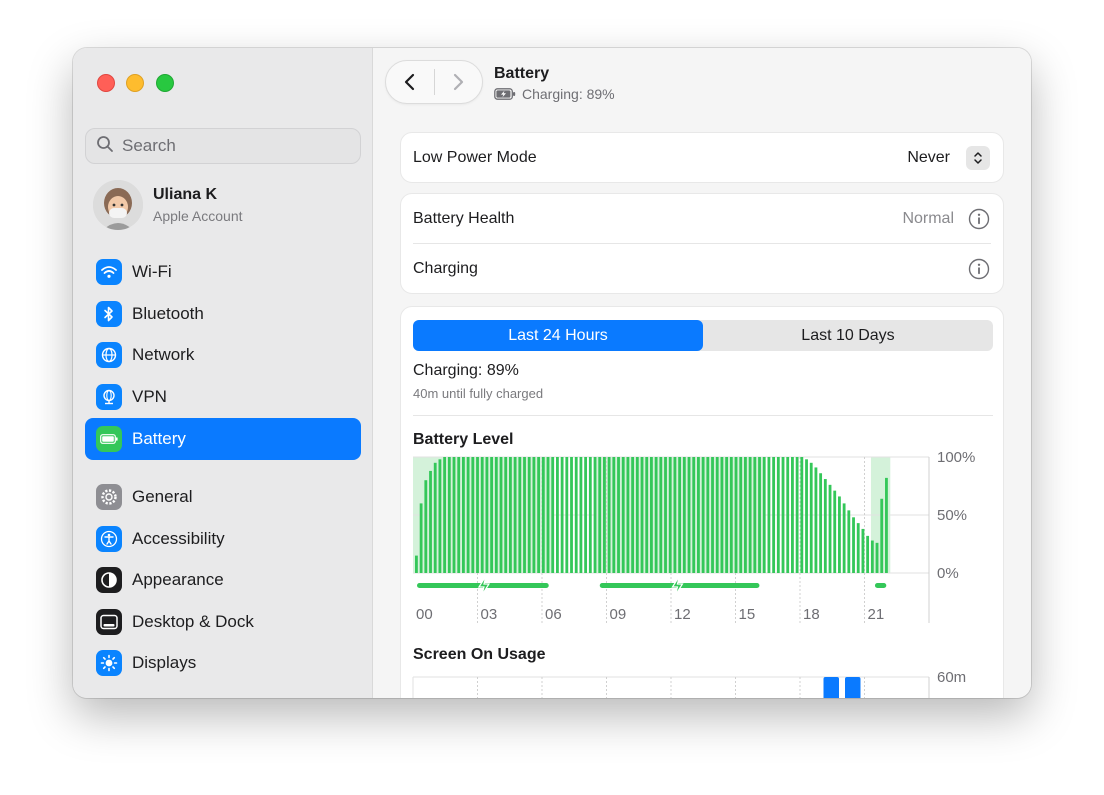  What do you see at coordinates (223, 497) in the screenshot?
I see `sidebar-item-general: General` at bounding box center [223, 497].